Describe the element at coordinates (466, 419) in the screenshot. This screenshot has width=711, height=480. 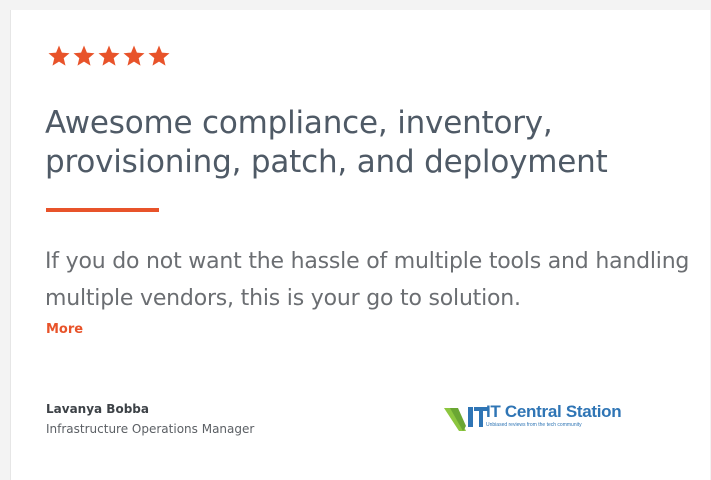
I see `it-central-station-logo-icon` at that location.